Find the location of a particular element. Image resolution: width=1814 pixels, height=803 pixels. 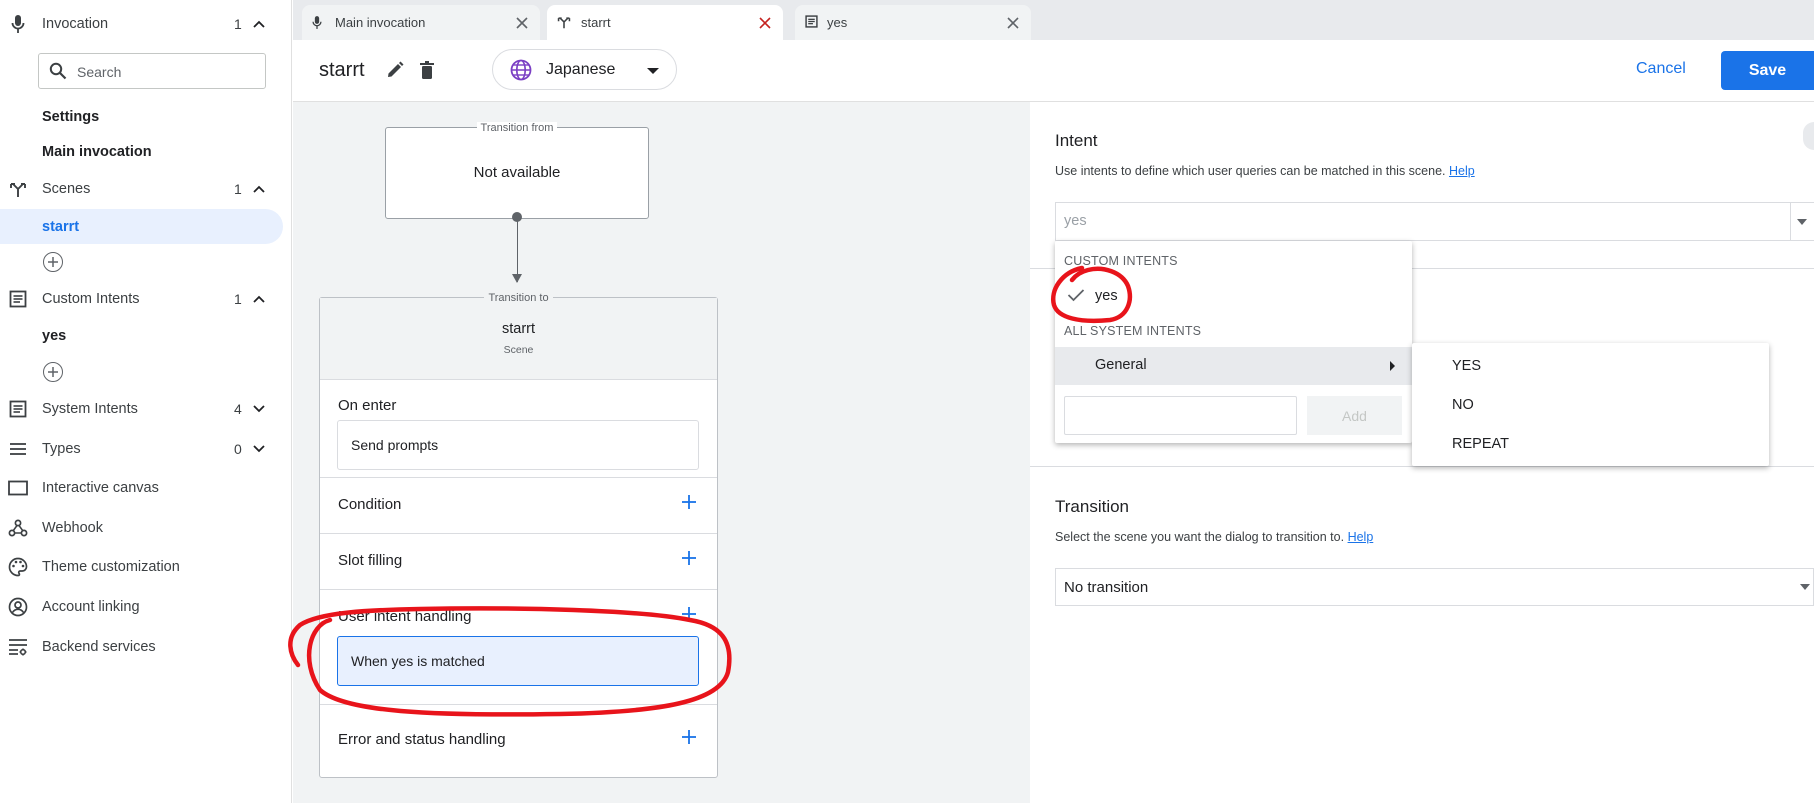

submenu-item-no: NO is located at coordinates (1590, 406).